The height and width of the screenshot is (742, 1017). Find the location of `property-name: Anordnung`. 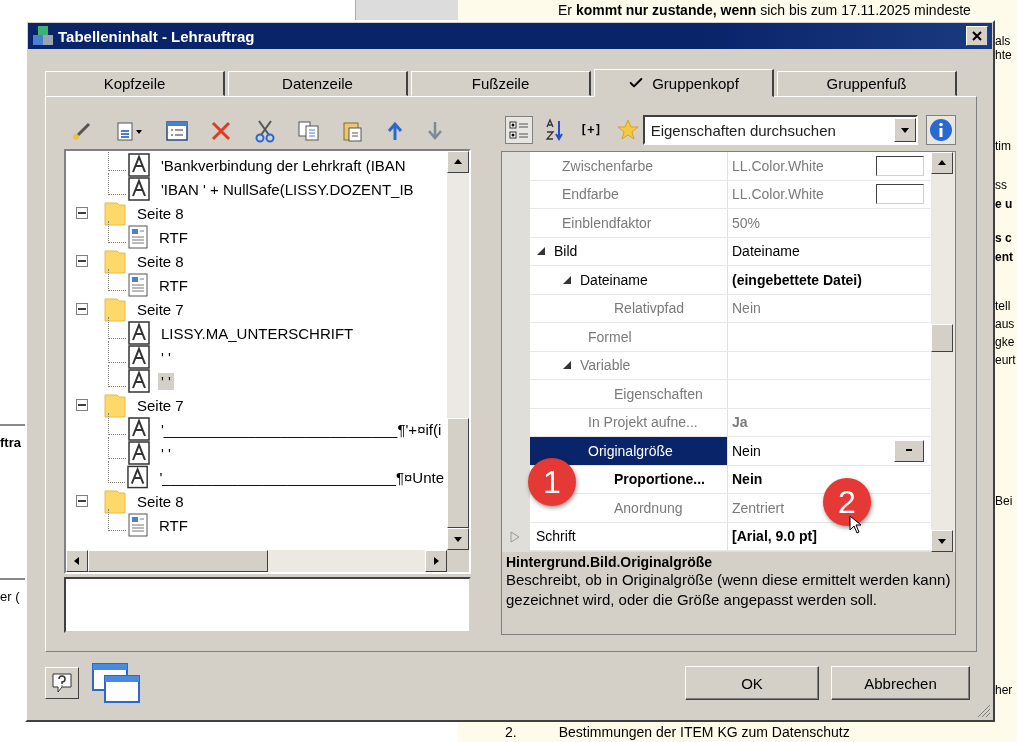

property-name: Anordnung is located at coordinates (648, 507).